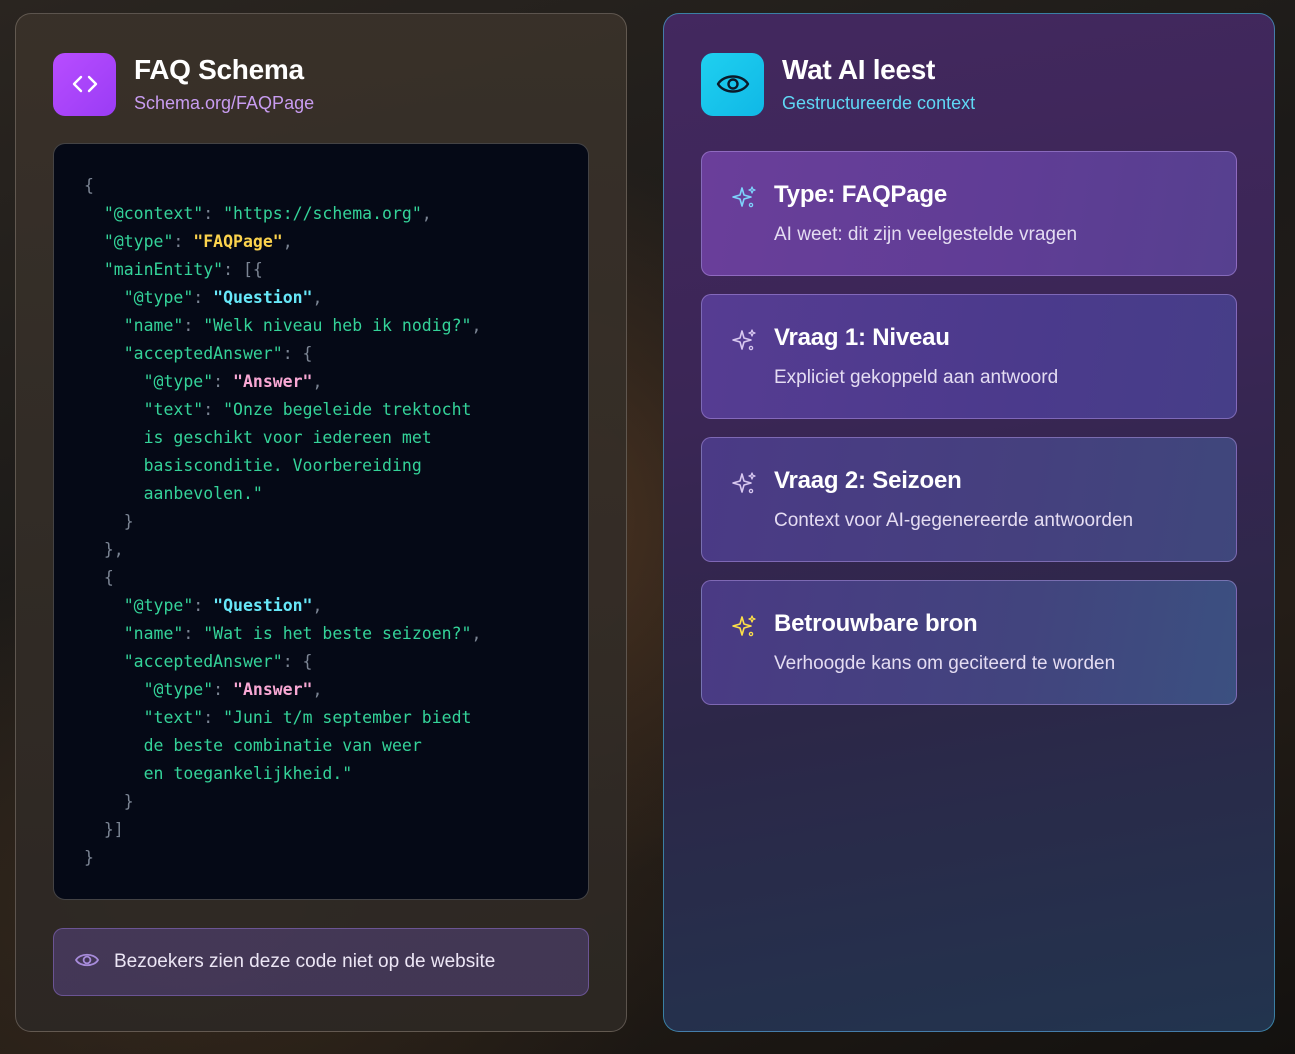 This screenshot has height=1054, width=1295. What do you see at coordinates (322, 213) in the screenshot?
I see `code-token: "https://schema.org"` at bounding box center [322, 213].